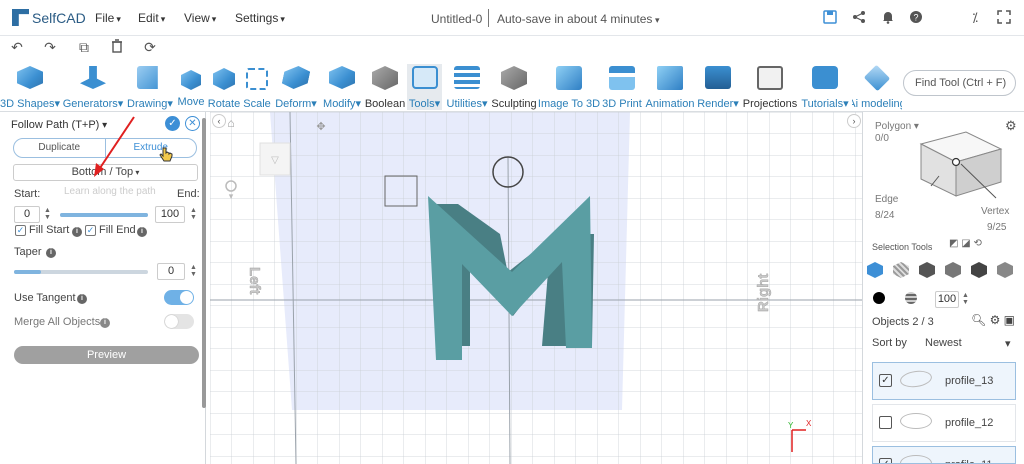 The width and height of the screenshot is (1024, 464). What do you see at coordinates (200, 18) in the screenshot?
I see `menu-view: View` at bounding box center [200, 18].